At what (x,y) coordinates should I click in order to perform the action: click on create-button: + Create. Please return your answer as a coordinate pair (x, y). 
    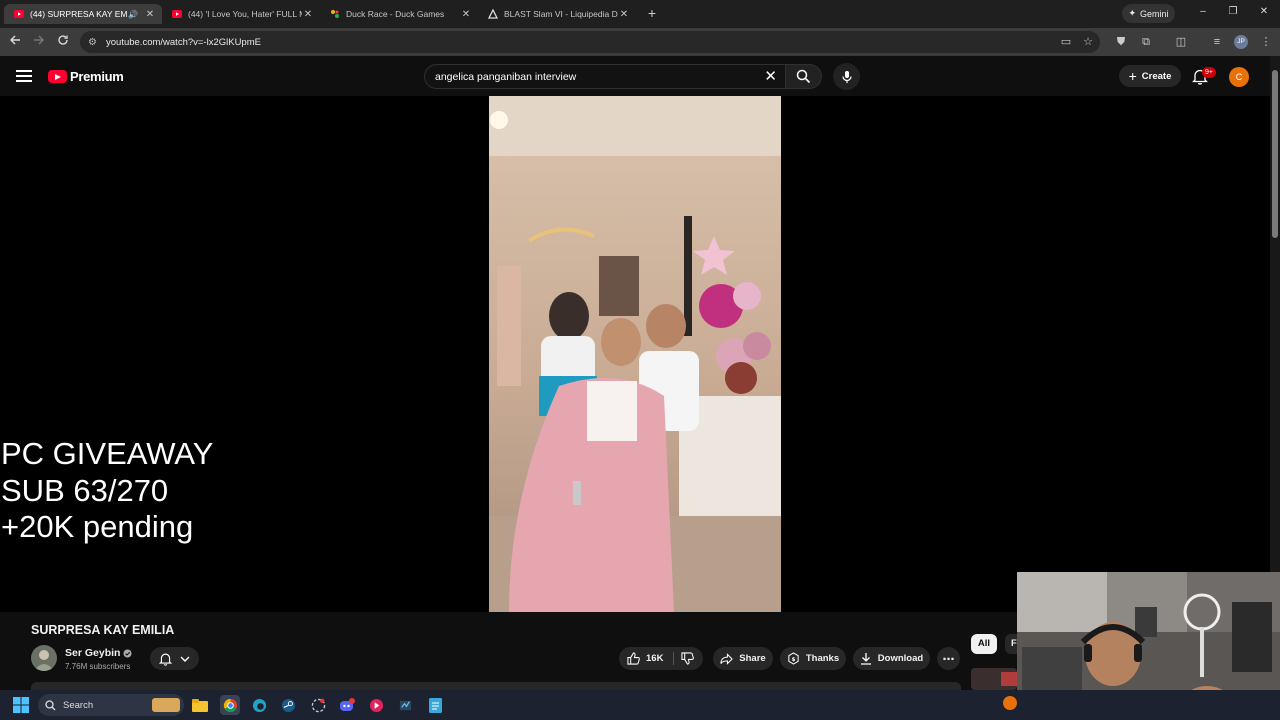
    Looking at the image, I should click on (1150, 76).